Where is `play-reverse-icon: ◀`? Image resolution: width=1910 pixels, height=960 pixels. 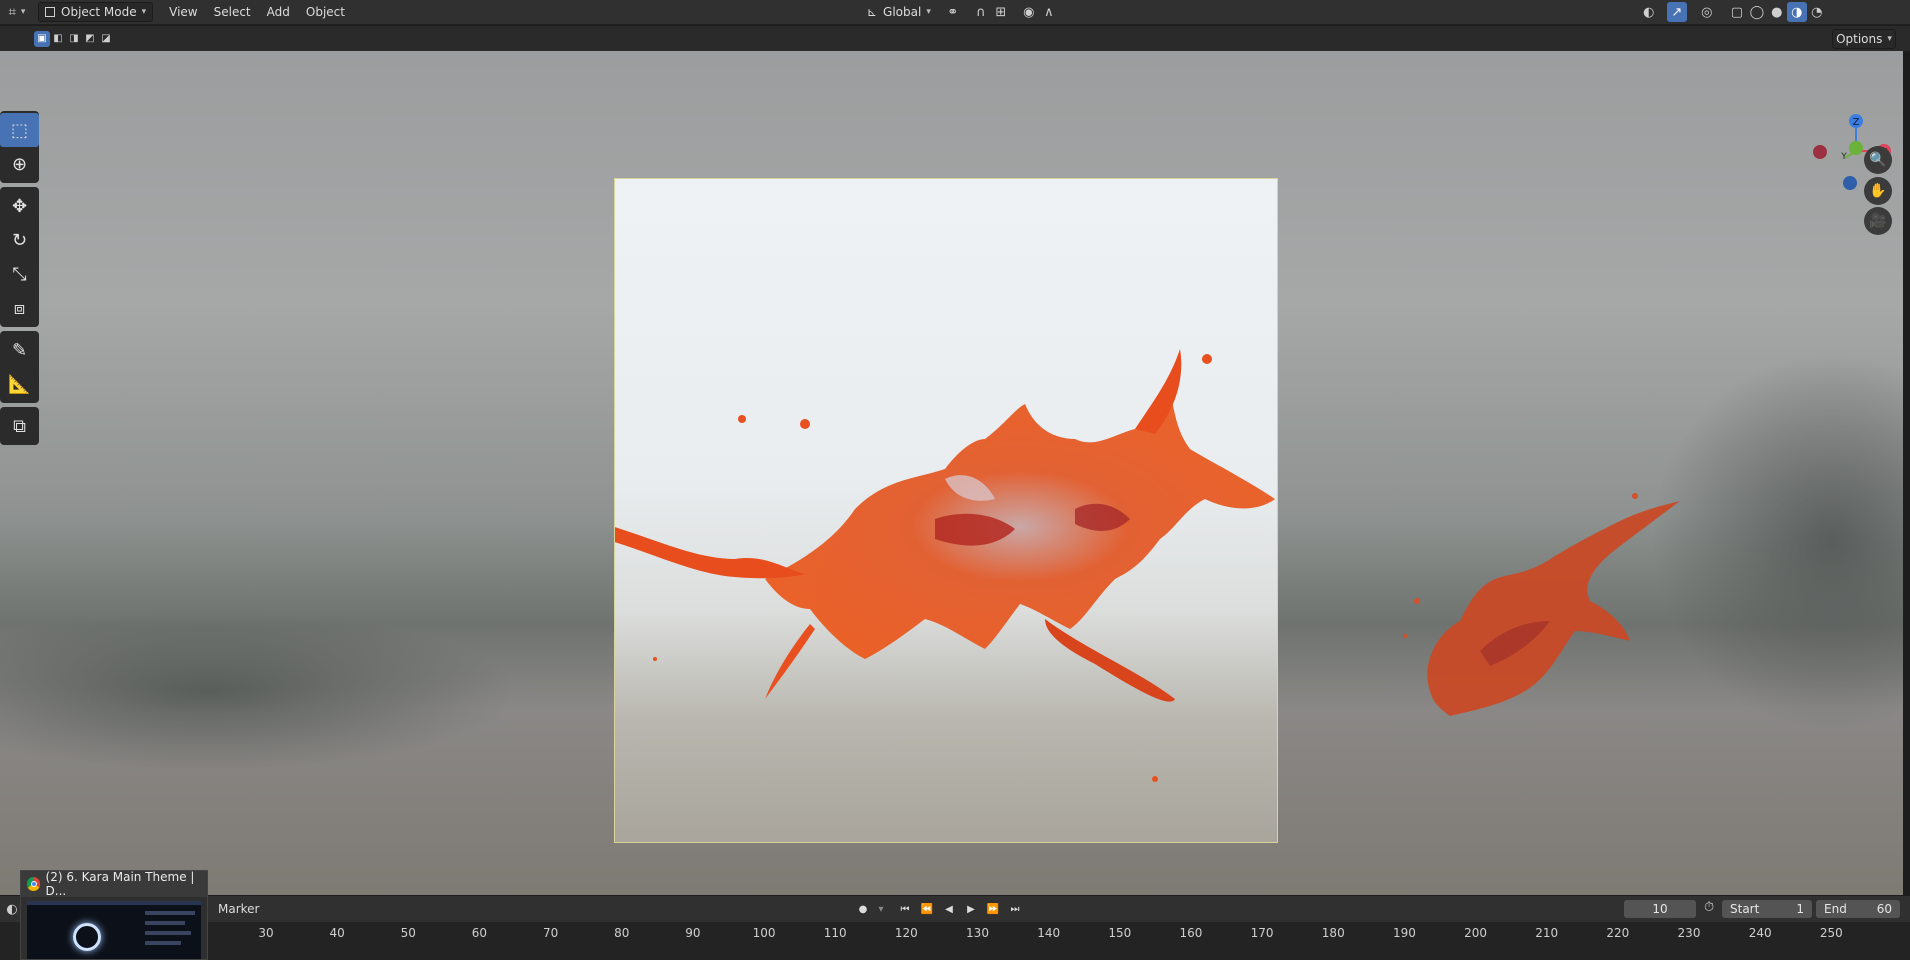
play-reverse-icon: ◀ is located at coordinates (949, 909).